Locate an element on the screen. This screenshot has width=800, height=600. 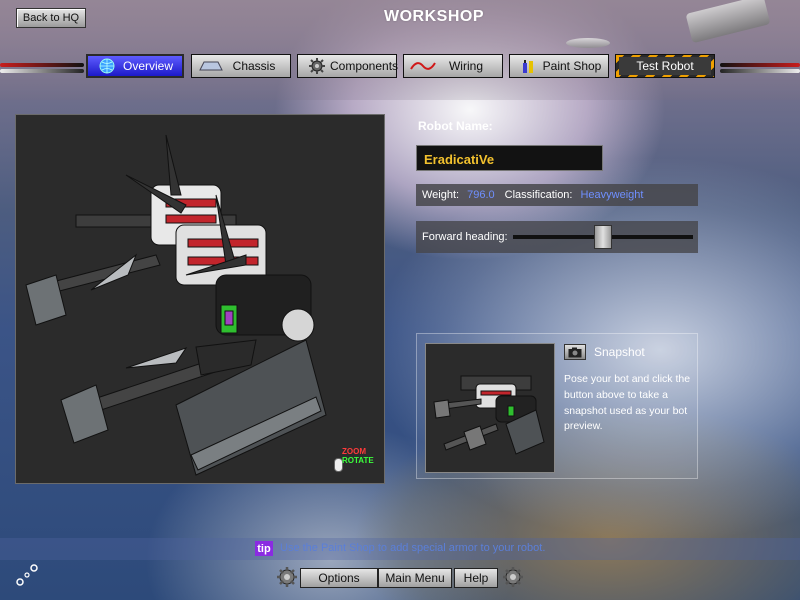
weight-value: 796.0 is located at coordinates (481, 195).